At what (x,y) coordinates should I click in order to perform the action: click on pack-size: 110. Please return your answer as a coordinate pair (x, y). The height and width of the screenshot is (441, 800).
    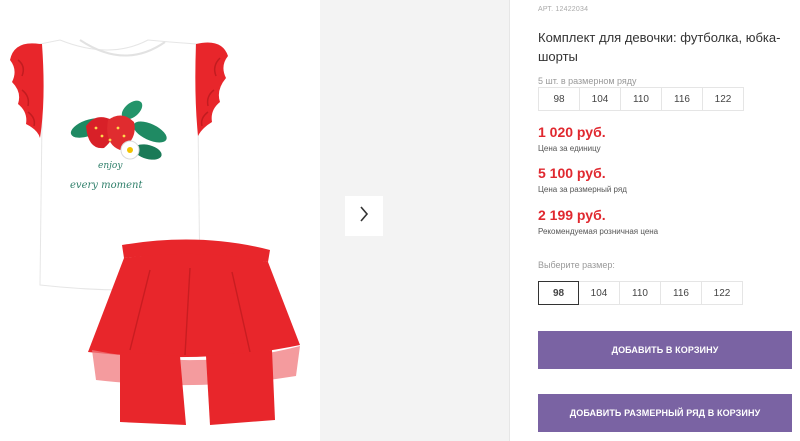
    Looking at the image, I should click on (641, 99).